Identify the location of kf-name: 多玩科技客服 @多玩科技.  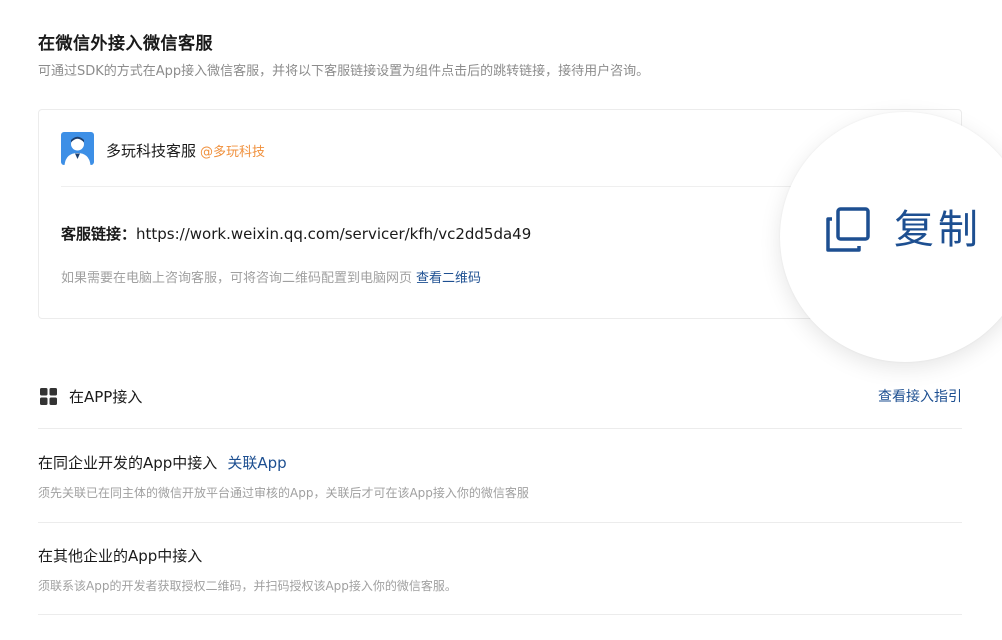
(185, 150).